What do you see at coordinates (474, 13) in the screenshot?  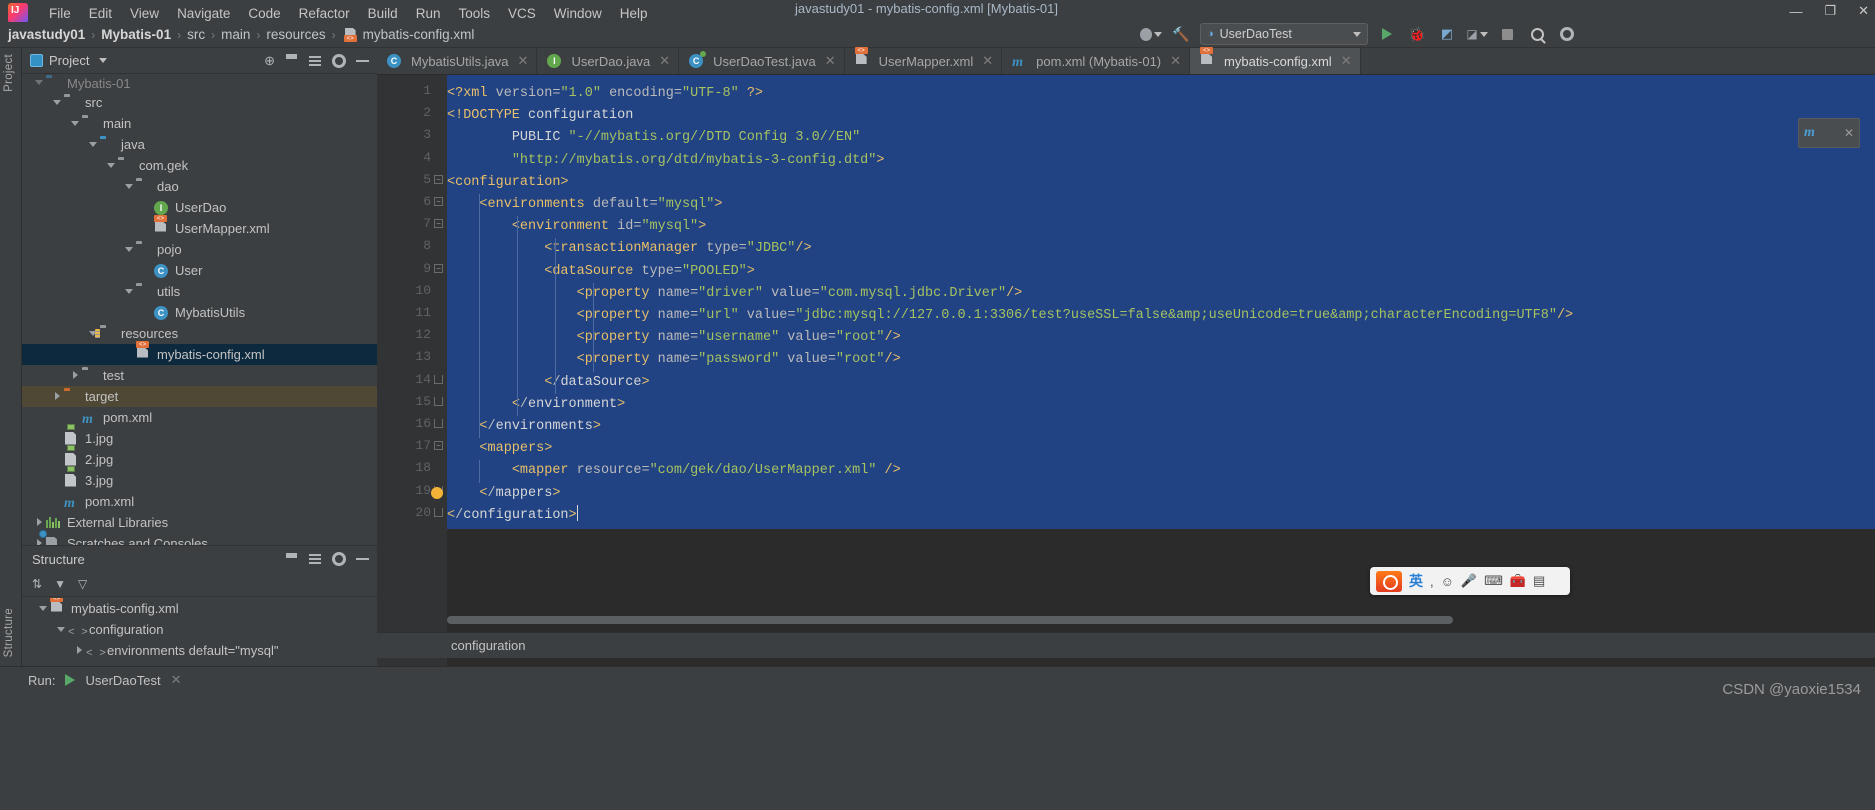 I see `menu-tools: Tools` at bounding box center [474, 13].